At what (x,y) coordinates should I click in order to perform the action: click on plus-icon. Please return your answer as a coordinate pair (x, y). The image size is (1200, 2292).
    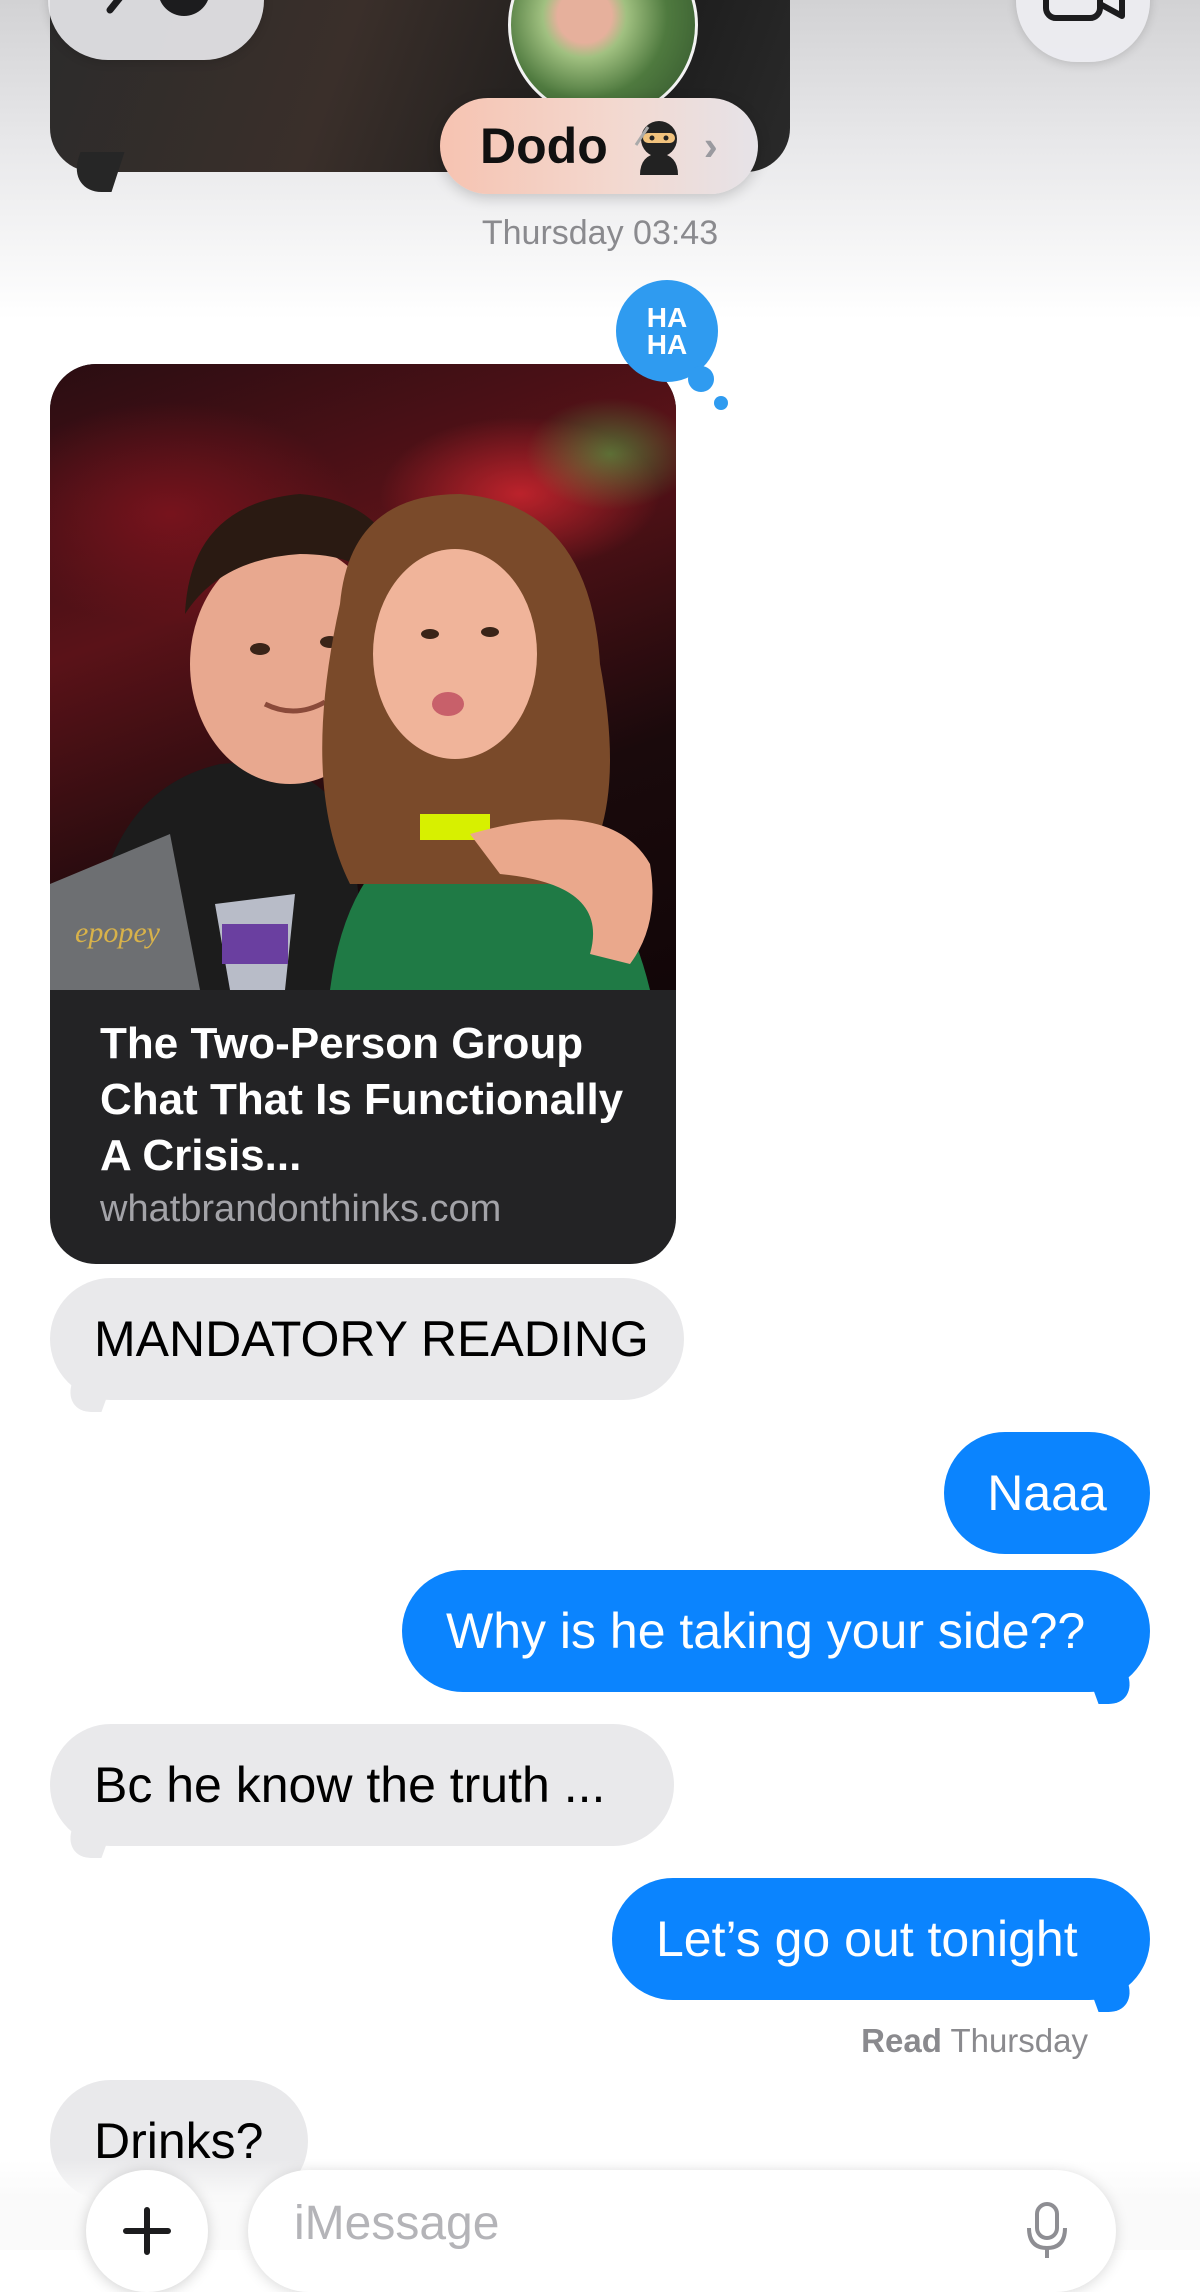
    Looking at the image, I should click on (147, 2231).